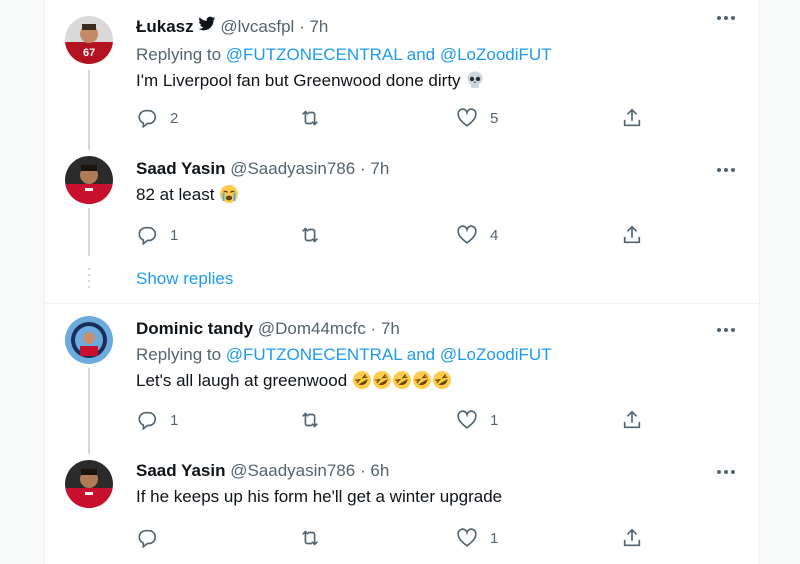  I want to click on verified-badge-icon, so click(207, 28).